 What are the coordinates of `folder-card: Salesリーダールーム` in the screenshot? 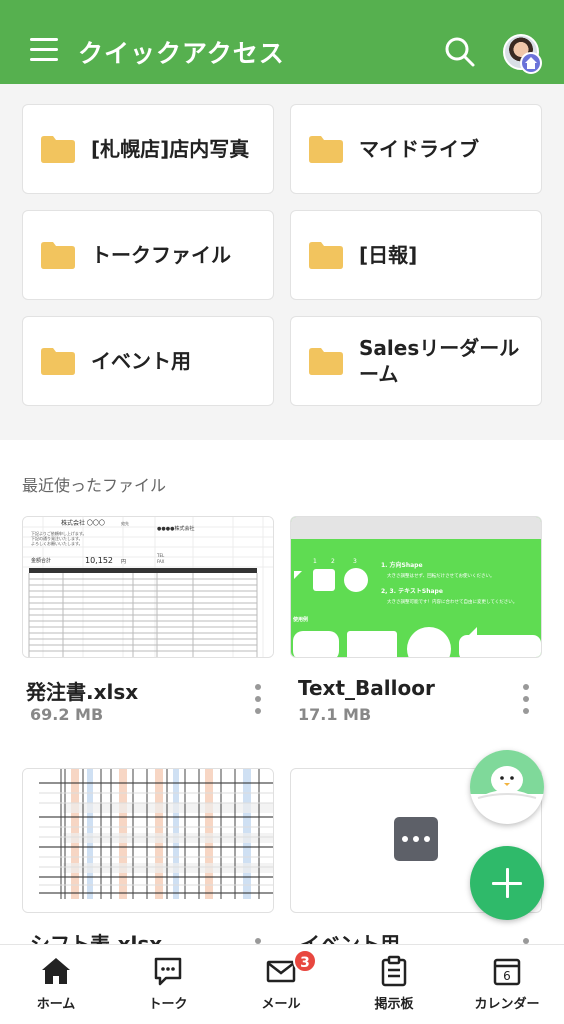 It's located at (416, 361).